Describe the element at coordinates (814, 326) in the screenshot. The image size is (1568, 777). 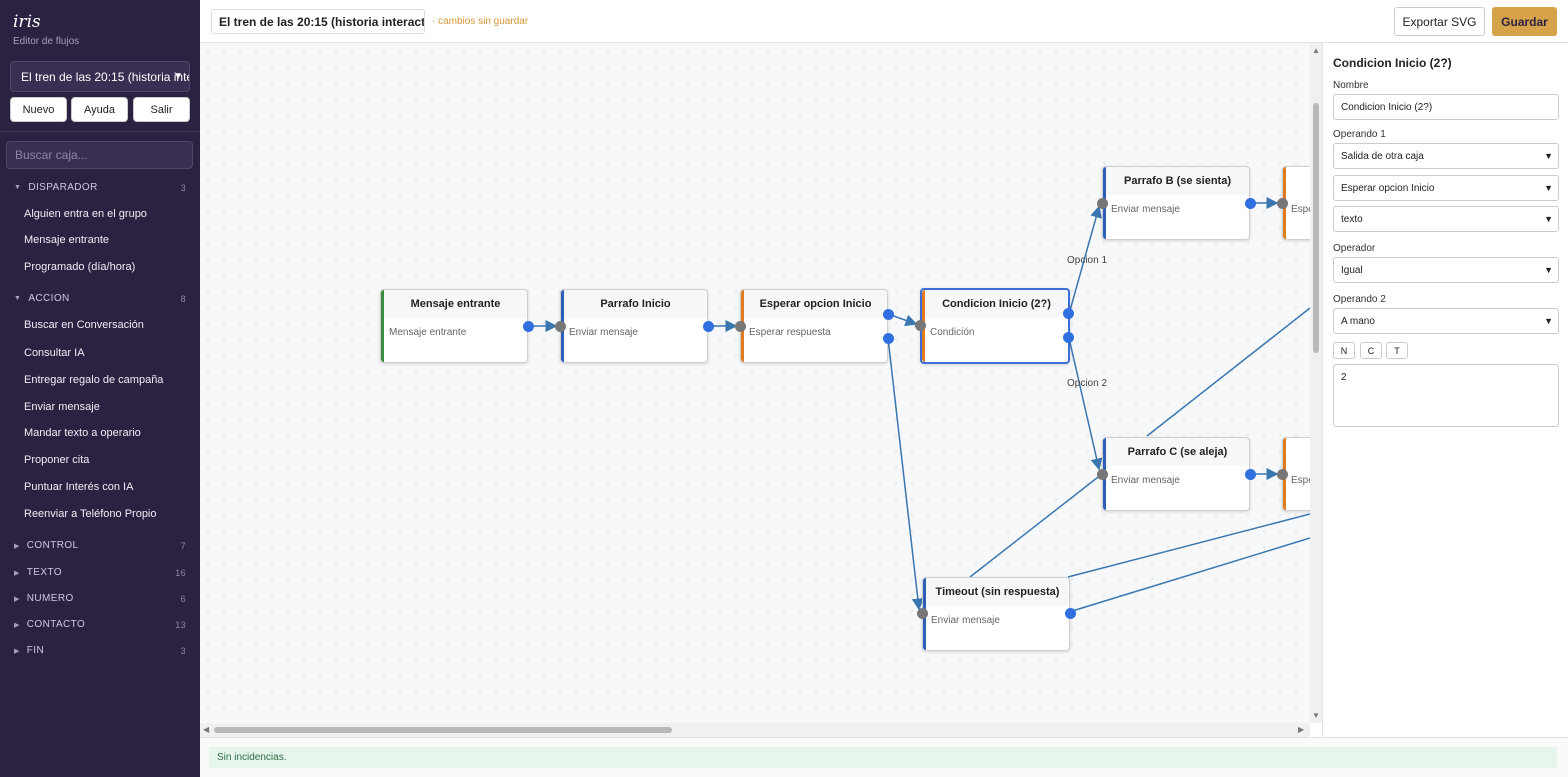
I see `node-esperar-opcion-inicio: Esperar opcion Inicio Esperar respuesta` at that location.